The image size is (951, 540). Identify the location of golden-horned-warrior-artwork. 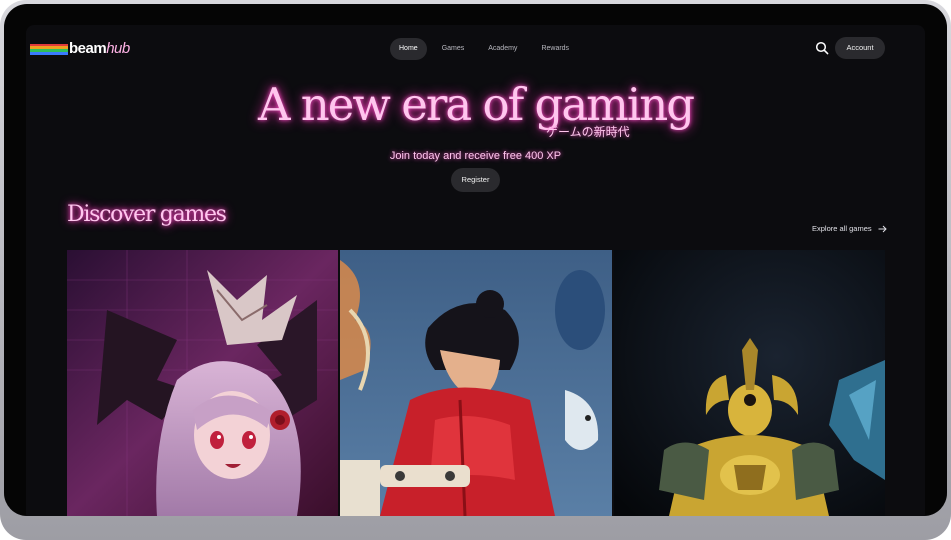
(749, 383).